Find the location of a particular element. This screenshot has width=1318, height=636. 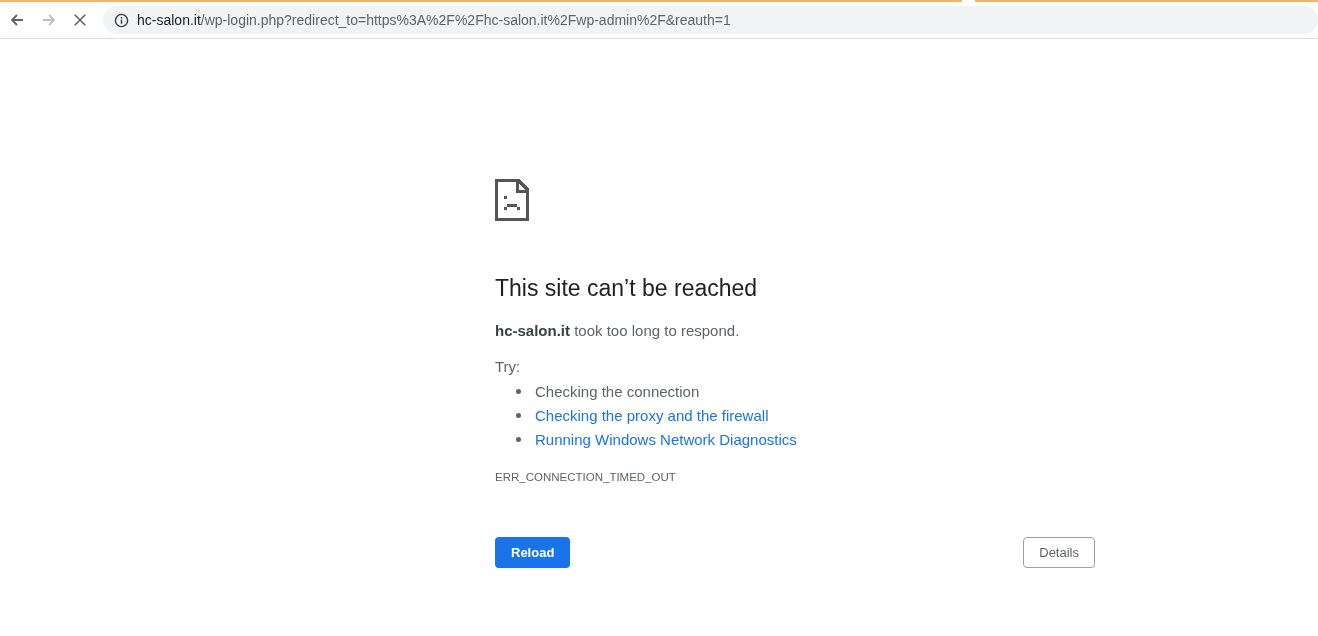

suggestion-text: Checking the connection is located at coordinates (617, 391).